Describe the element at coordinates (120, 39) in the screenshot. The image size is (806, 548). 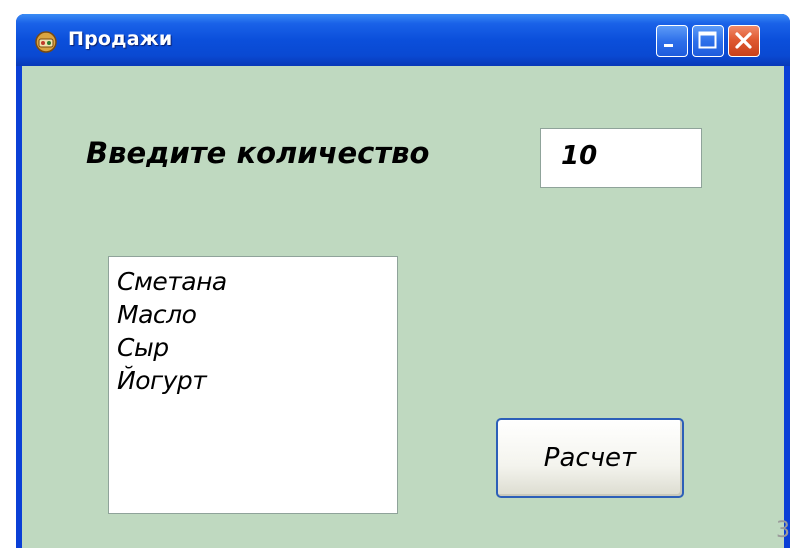
I see `window-title: Продажи` at that location.